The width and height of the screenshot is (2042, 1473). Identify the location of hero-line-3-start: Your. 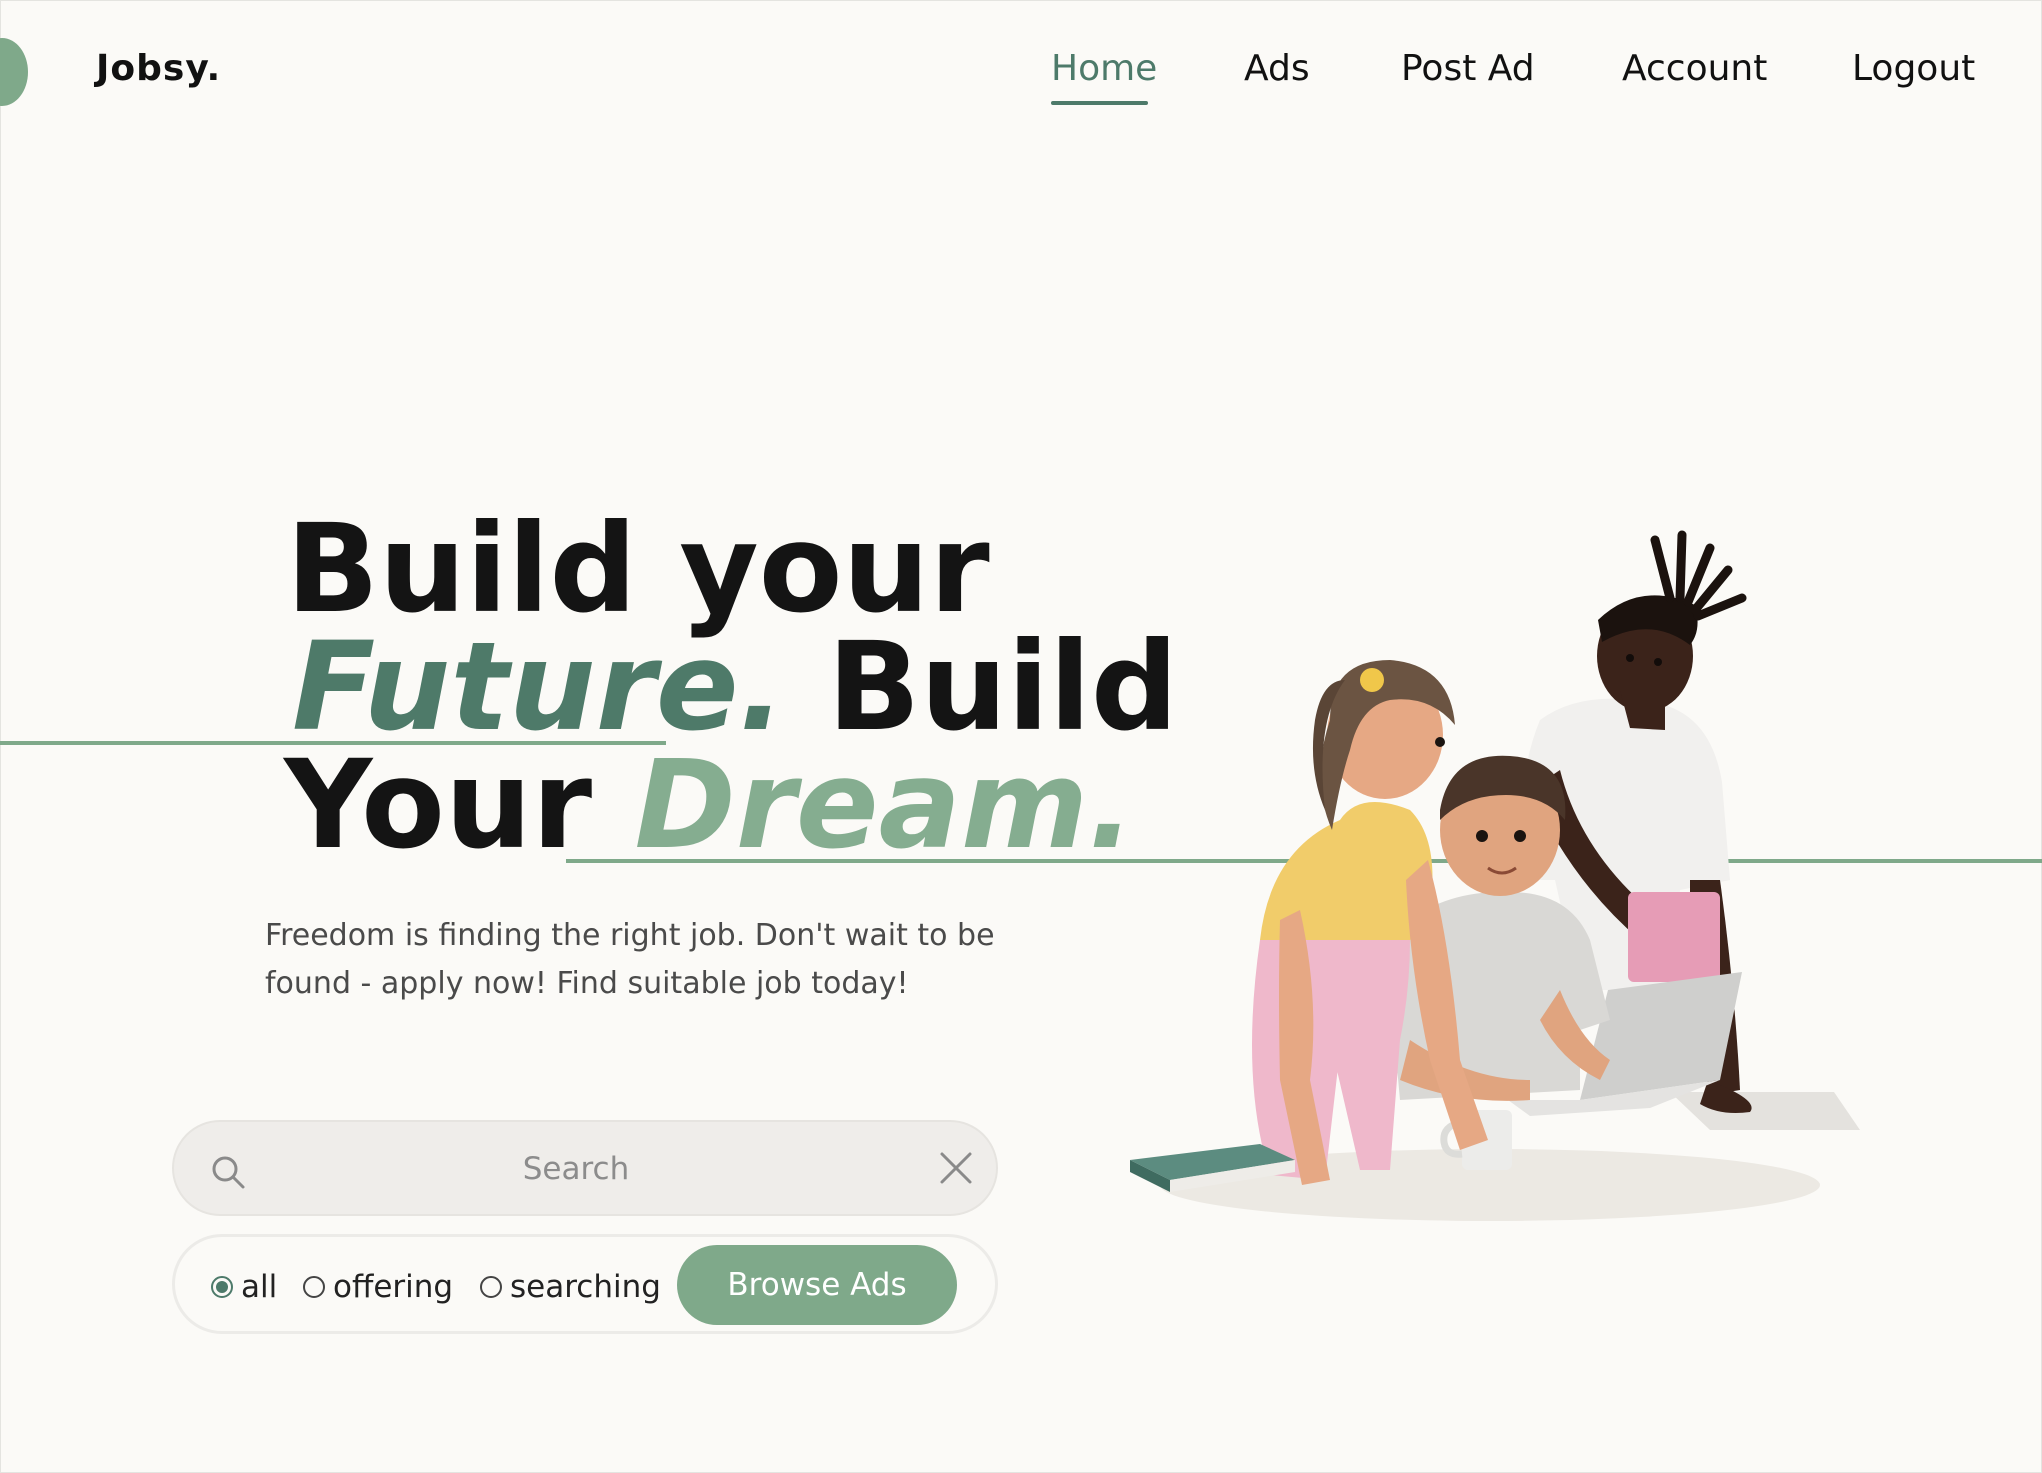
(459, 805).